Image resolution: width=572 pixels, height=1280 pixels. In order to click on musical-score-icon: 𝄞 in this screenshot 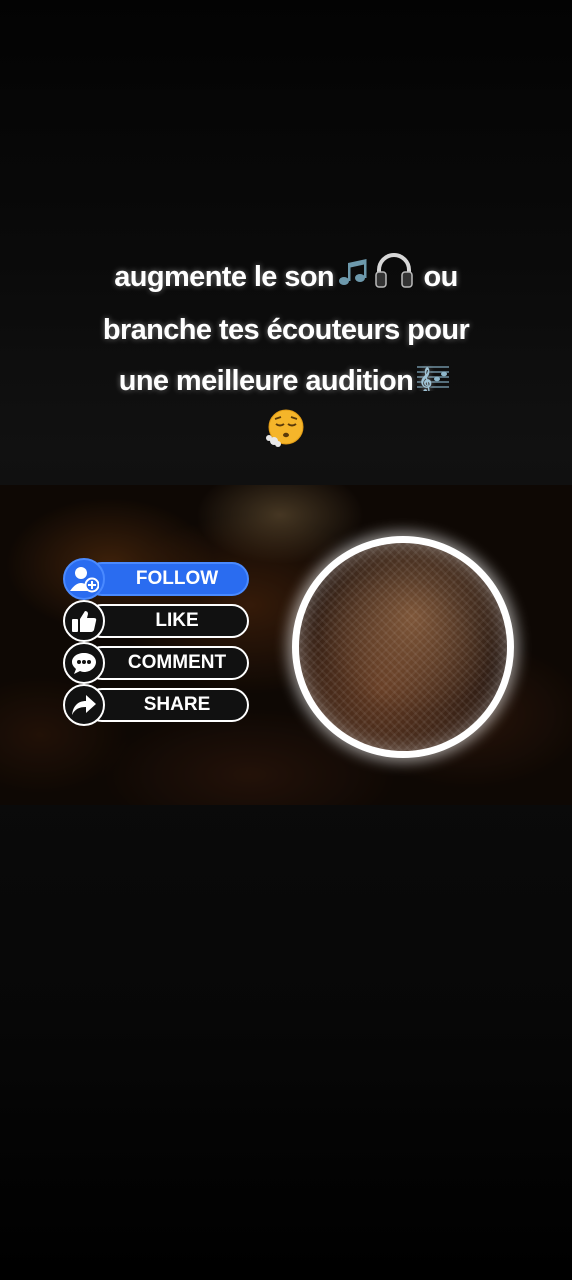, I will do `click(433, 382)`.